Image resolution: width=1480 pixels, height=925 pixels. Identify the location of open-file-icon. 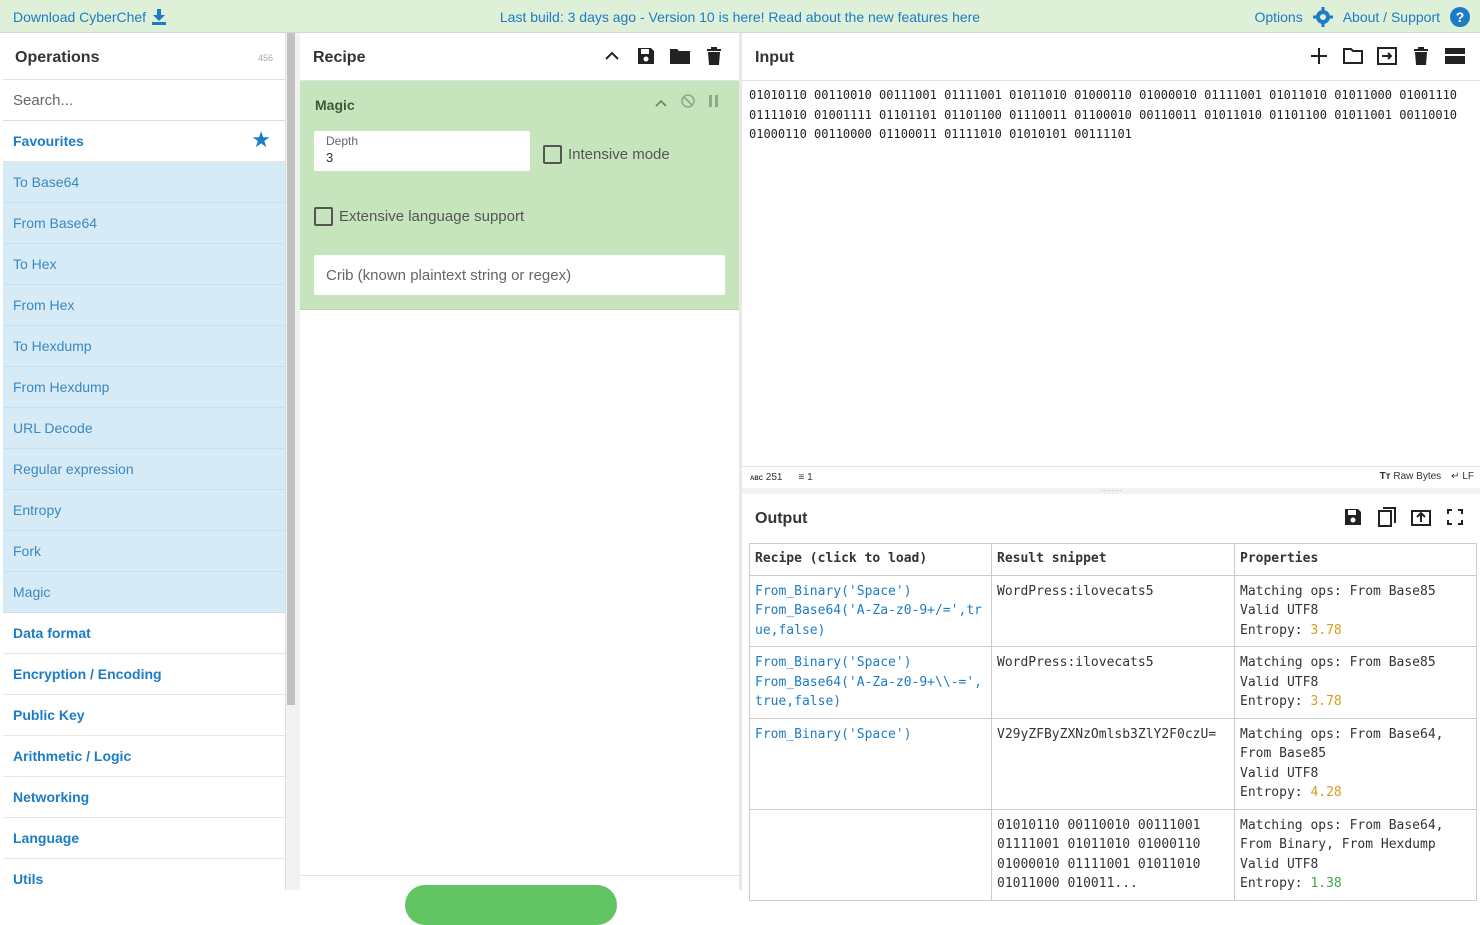
(1387, 56).